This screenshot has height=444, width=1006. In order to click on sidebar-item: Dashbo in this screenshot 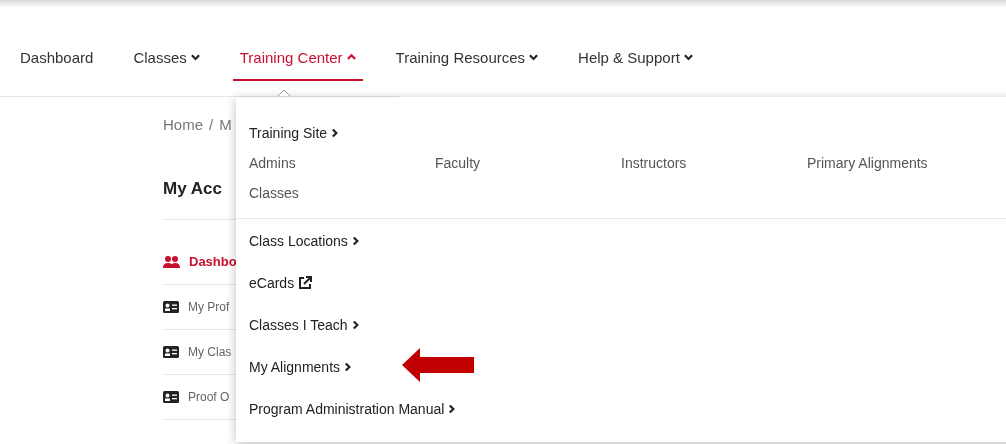, I will do `click(212, 262)`.